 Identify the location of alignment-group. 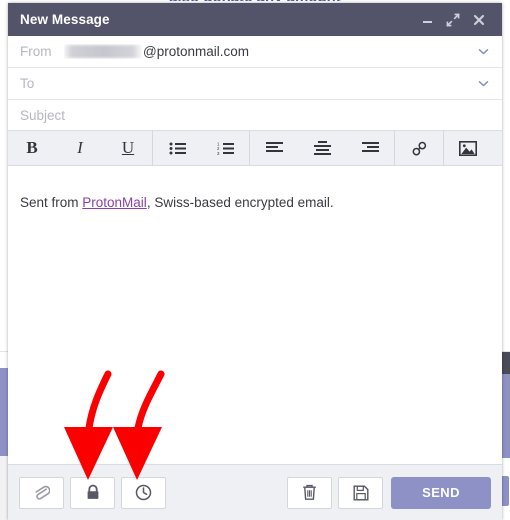
(322, 148).